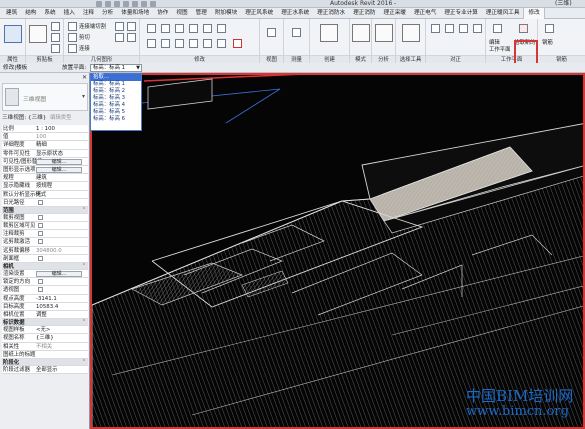 This screenshot has width=585, height=429. What do you see at coordinates (45, 362) in the screenshot?
I see `property-section: 阶段化 ⌃` at bounding box center [45, 362].